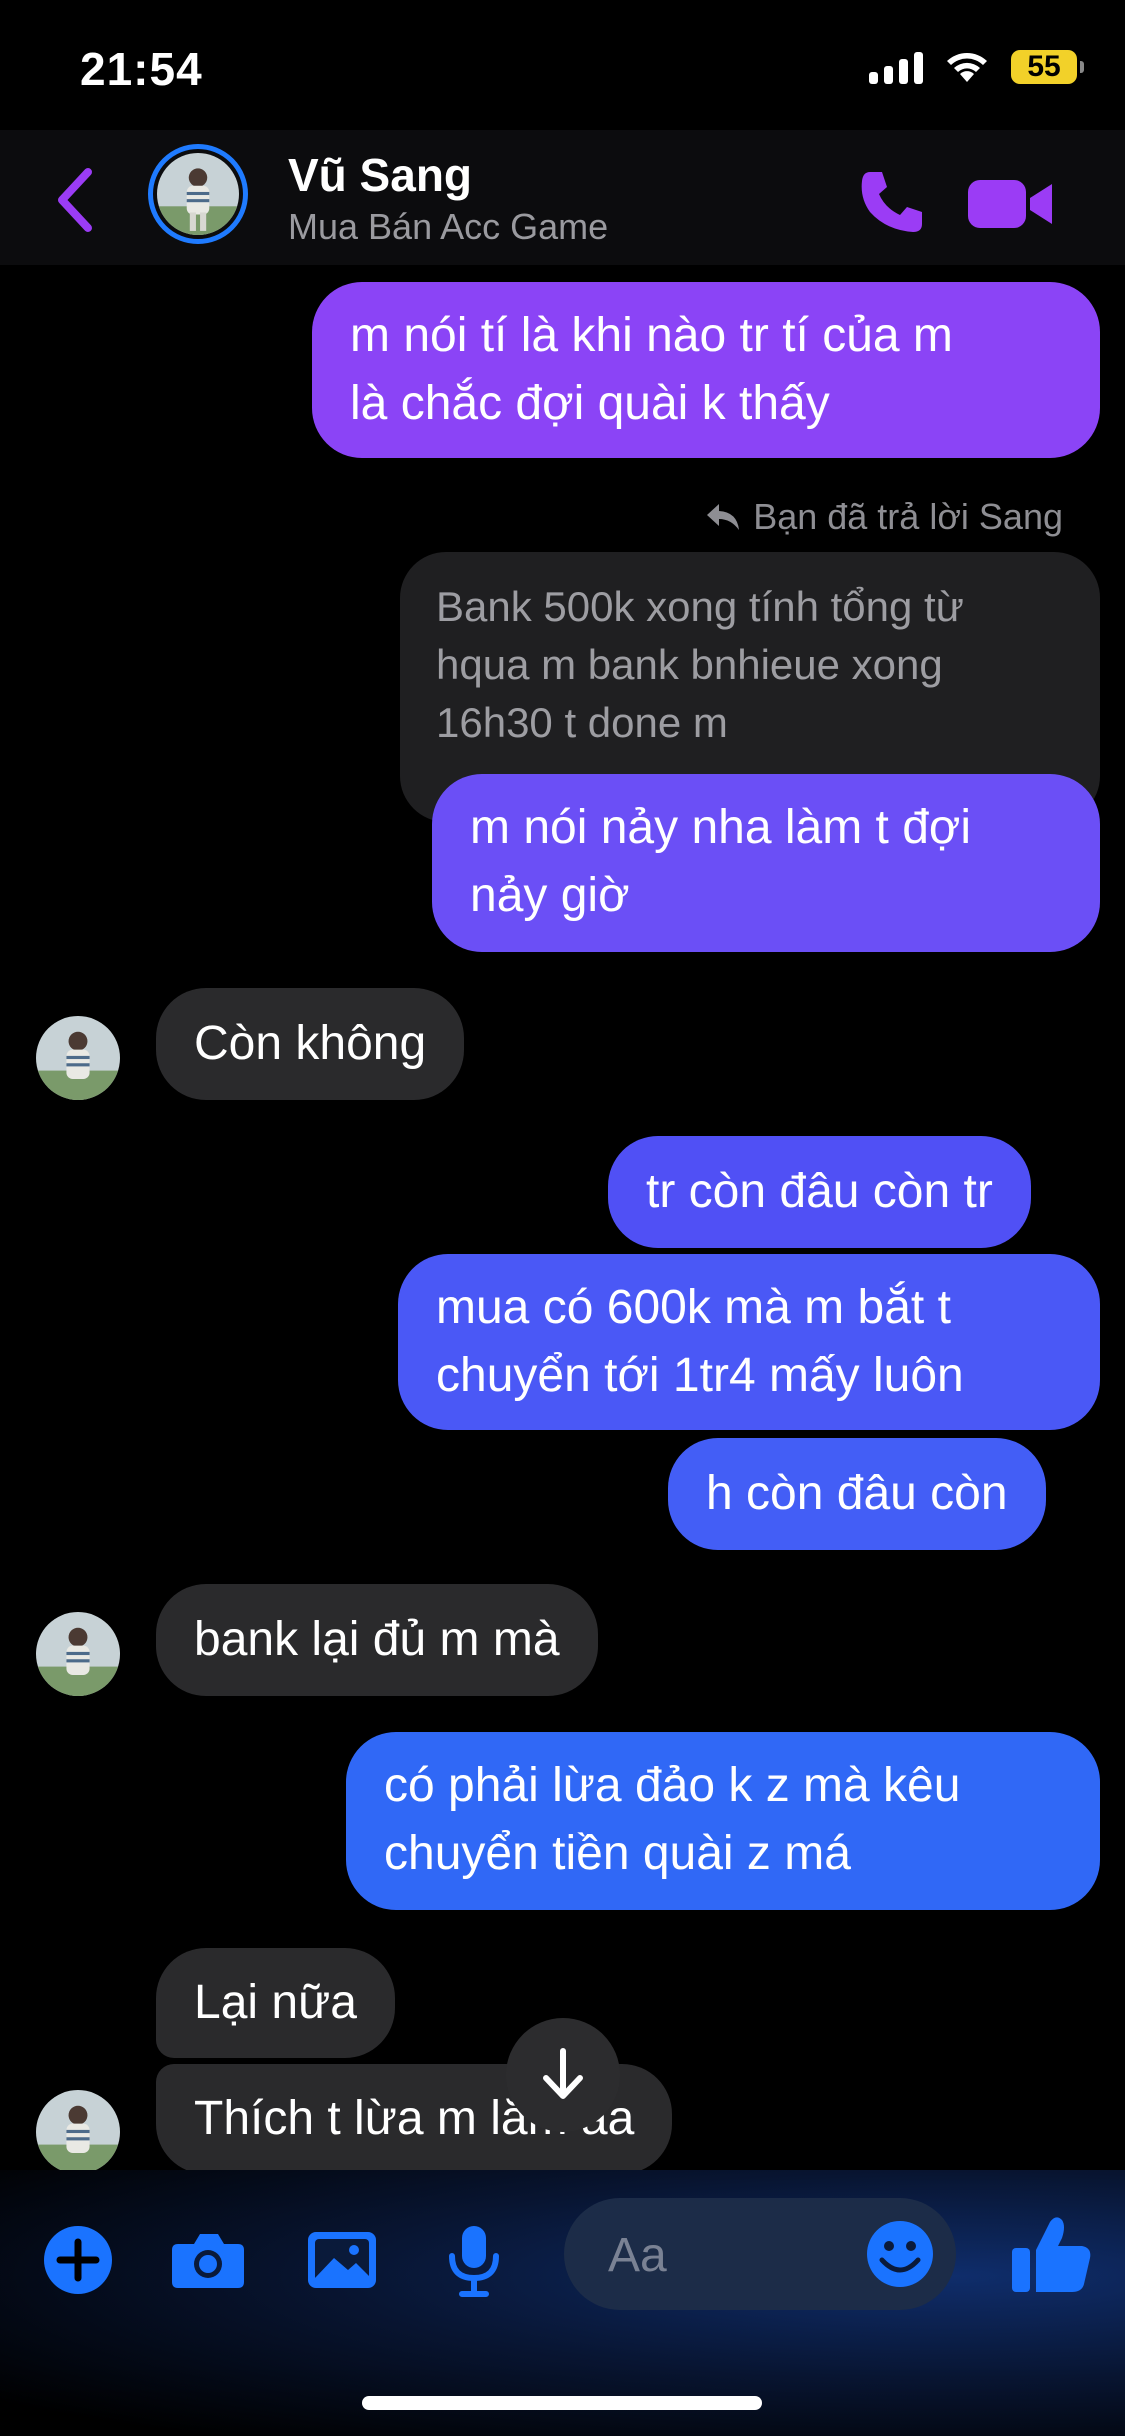 The image size is (1125, 2436). What do you see at coordinates (550, 895) in the screenshot?
I see `message-text-line: nảy giờ` at bounding box center [550, 895].